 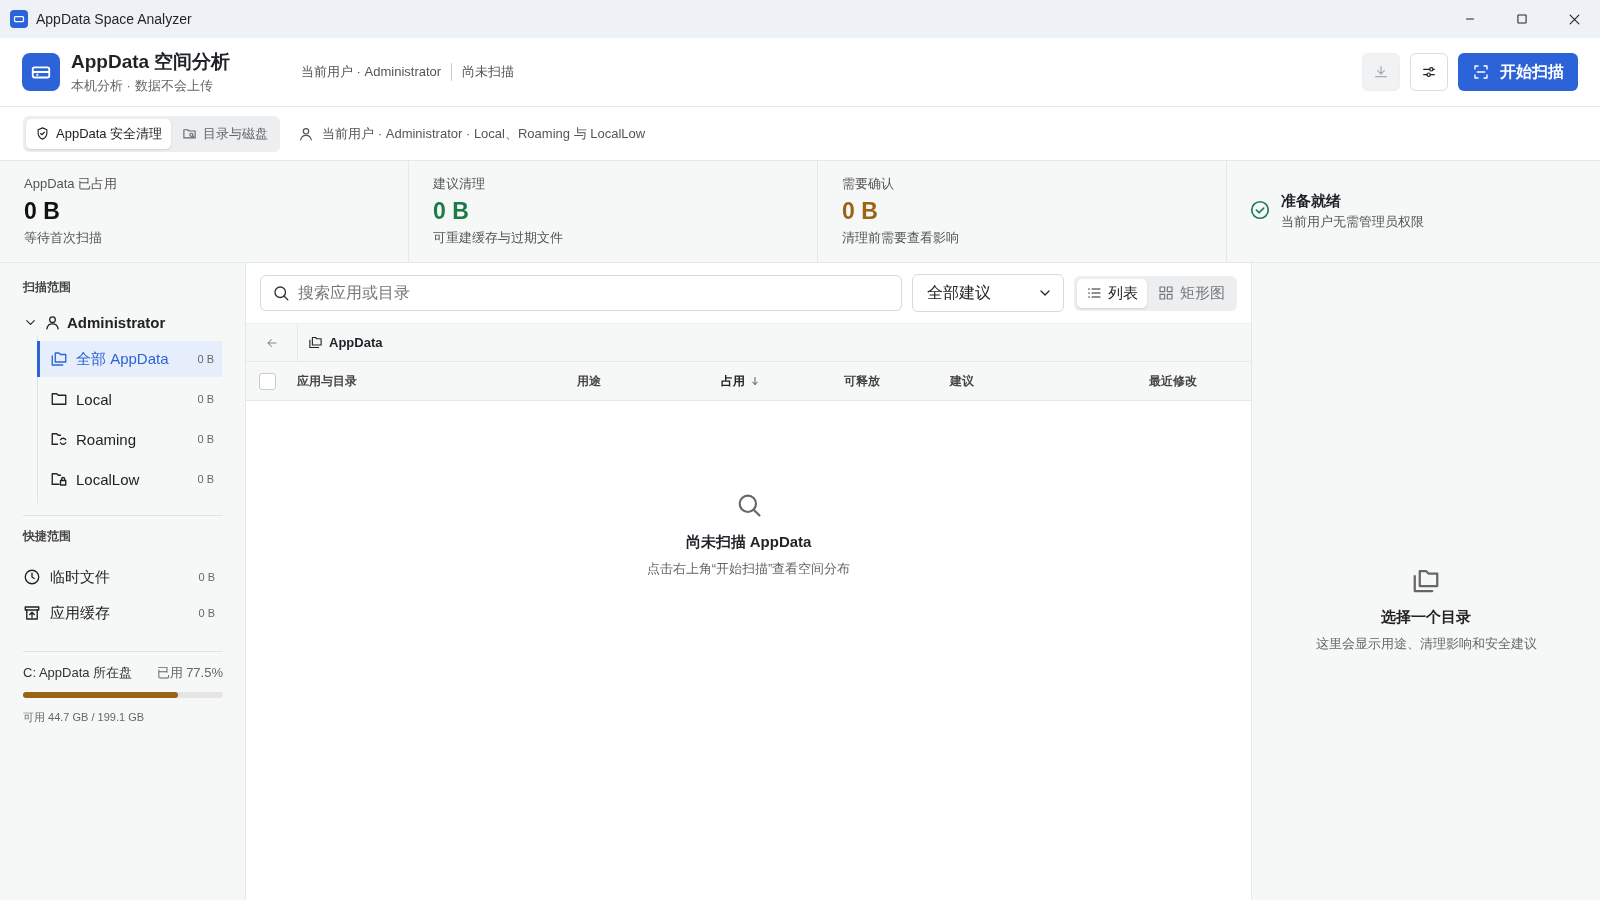 I want to click on archive-icon, so click(x=32, y=613).